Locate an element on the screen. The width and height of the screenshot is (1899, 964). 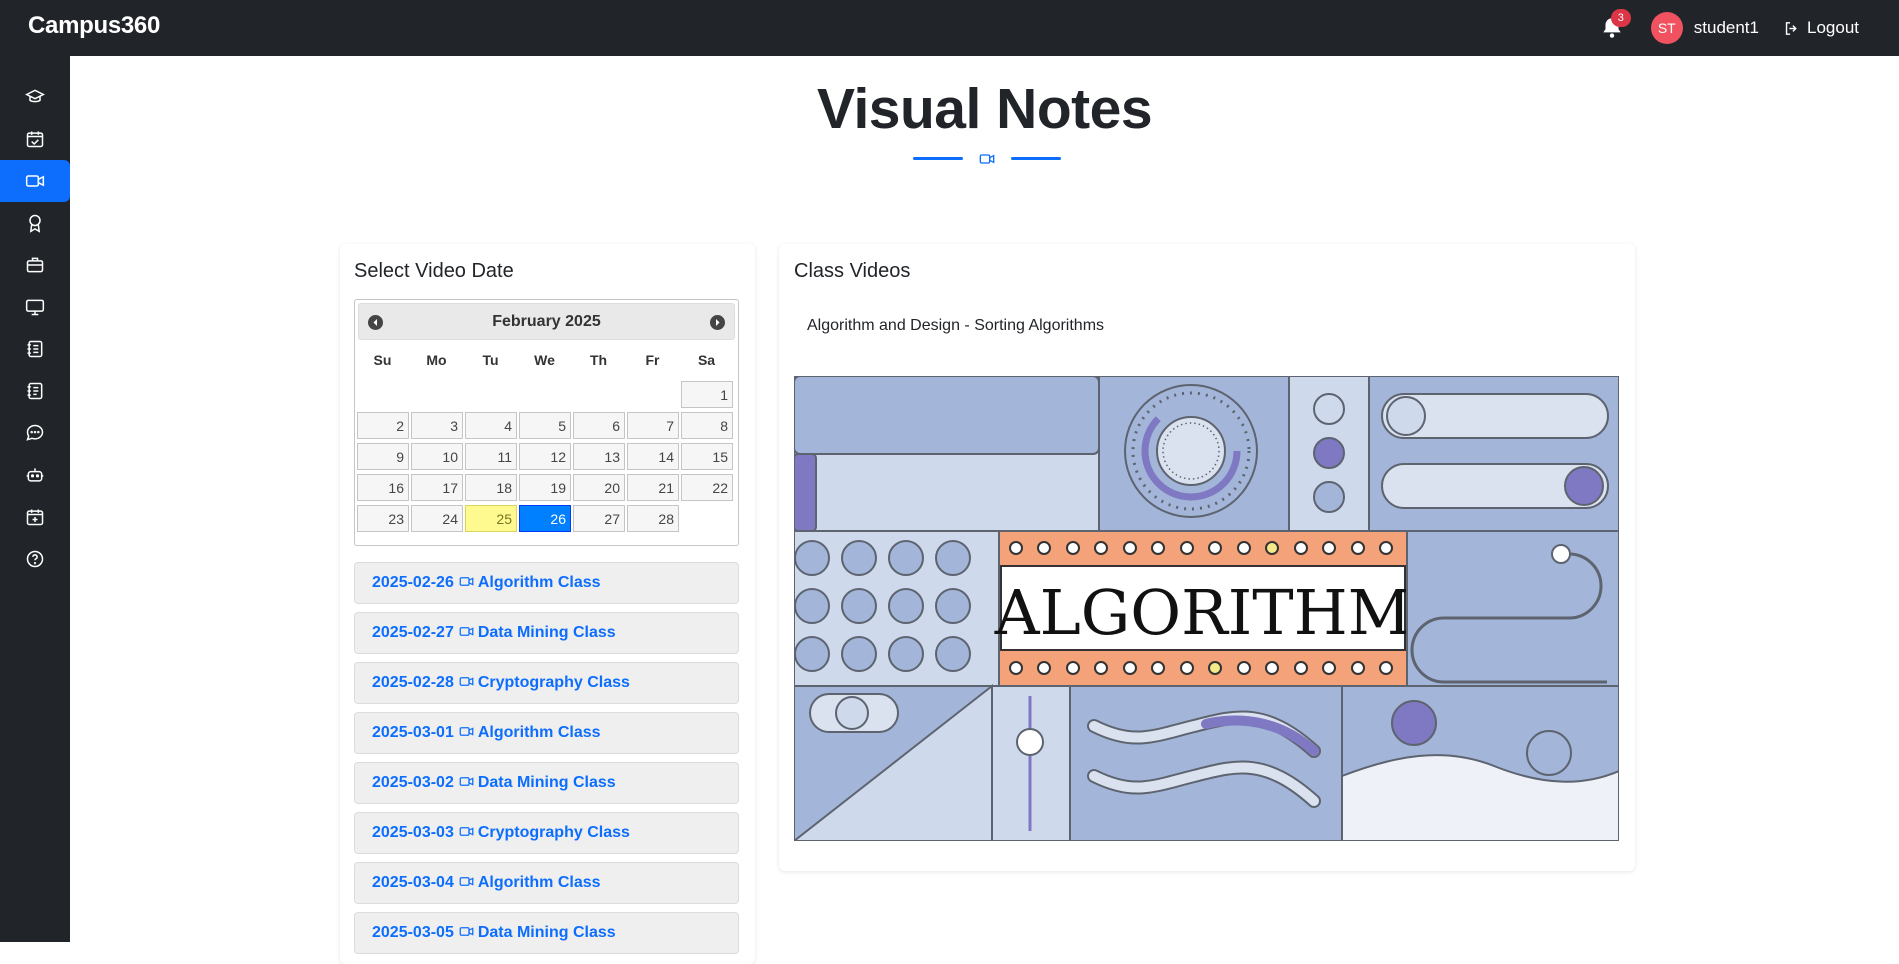
video-date: 2025-03-04 is located at coordinates (413, 882).